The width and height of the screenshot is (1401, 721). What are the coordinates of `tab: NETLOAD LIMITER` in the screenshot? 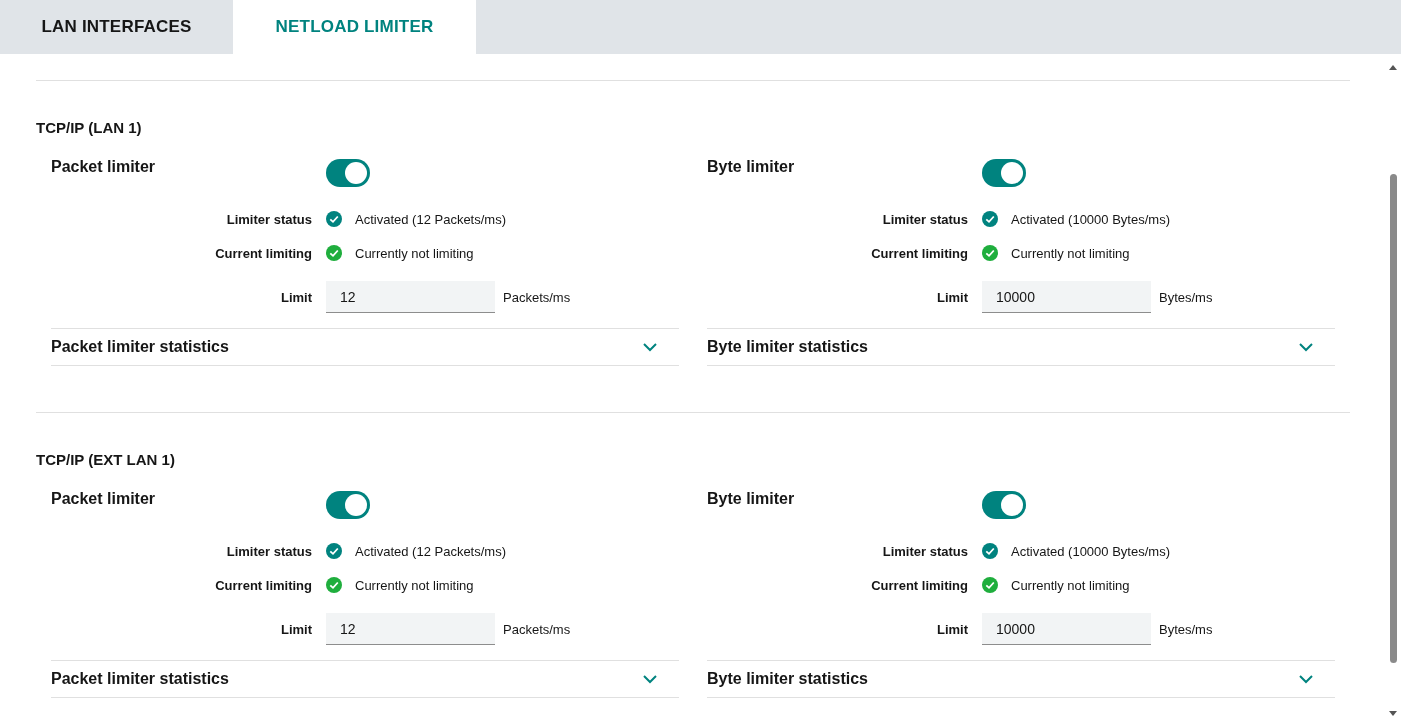 It's located at (354, 27).